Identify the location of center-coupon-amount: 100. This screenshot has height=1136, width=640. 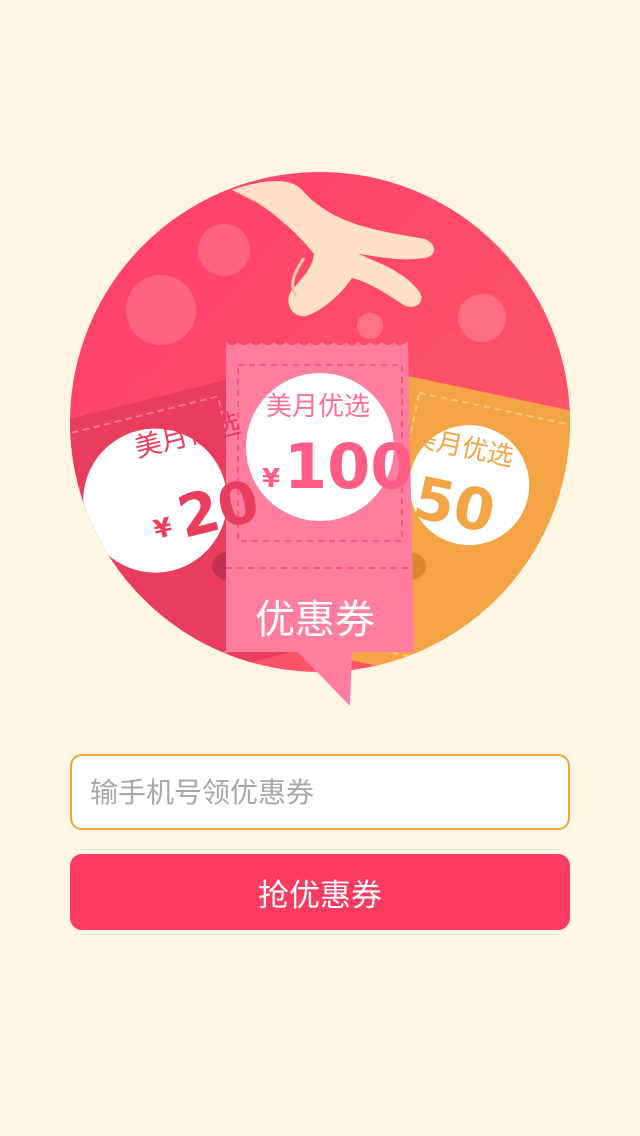
(349, 466).